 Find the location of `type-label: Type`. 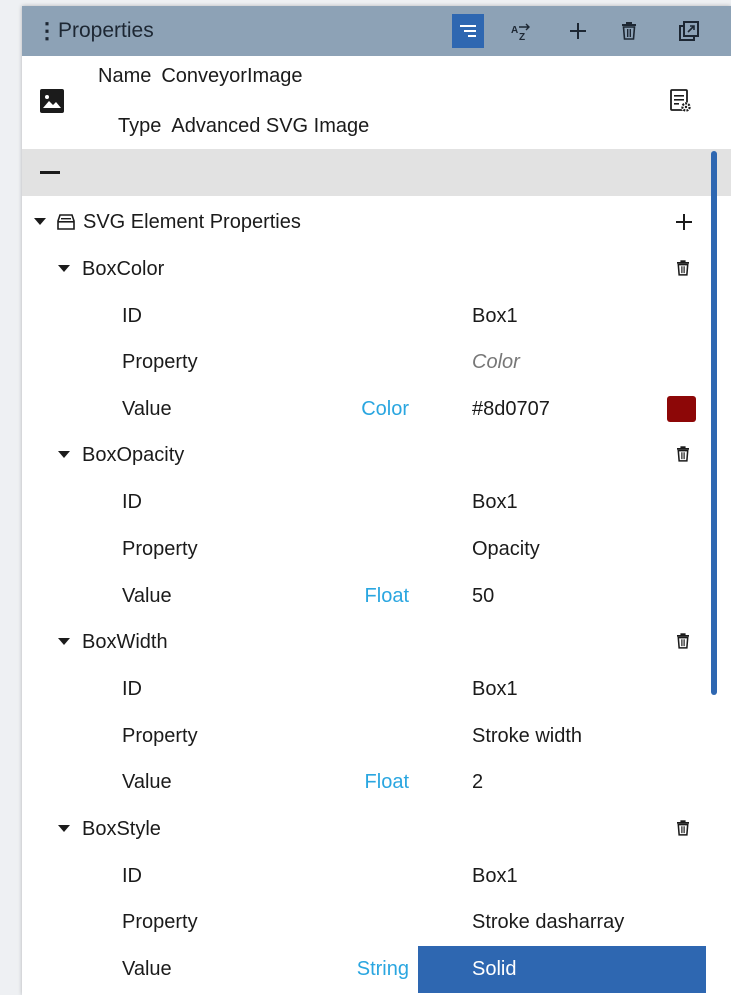

type-label: Type is located at coordinates (140, 126).